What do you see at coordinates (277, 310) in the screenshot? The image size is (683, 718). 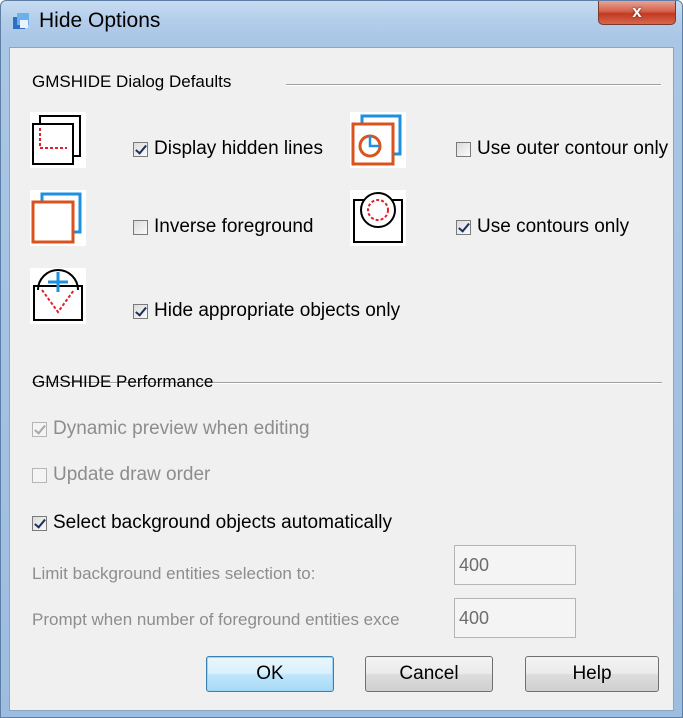 I see `option-label: Hide appropriate objects only` at bounding box center [277, 310].